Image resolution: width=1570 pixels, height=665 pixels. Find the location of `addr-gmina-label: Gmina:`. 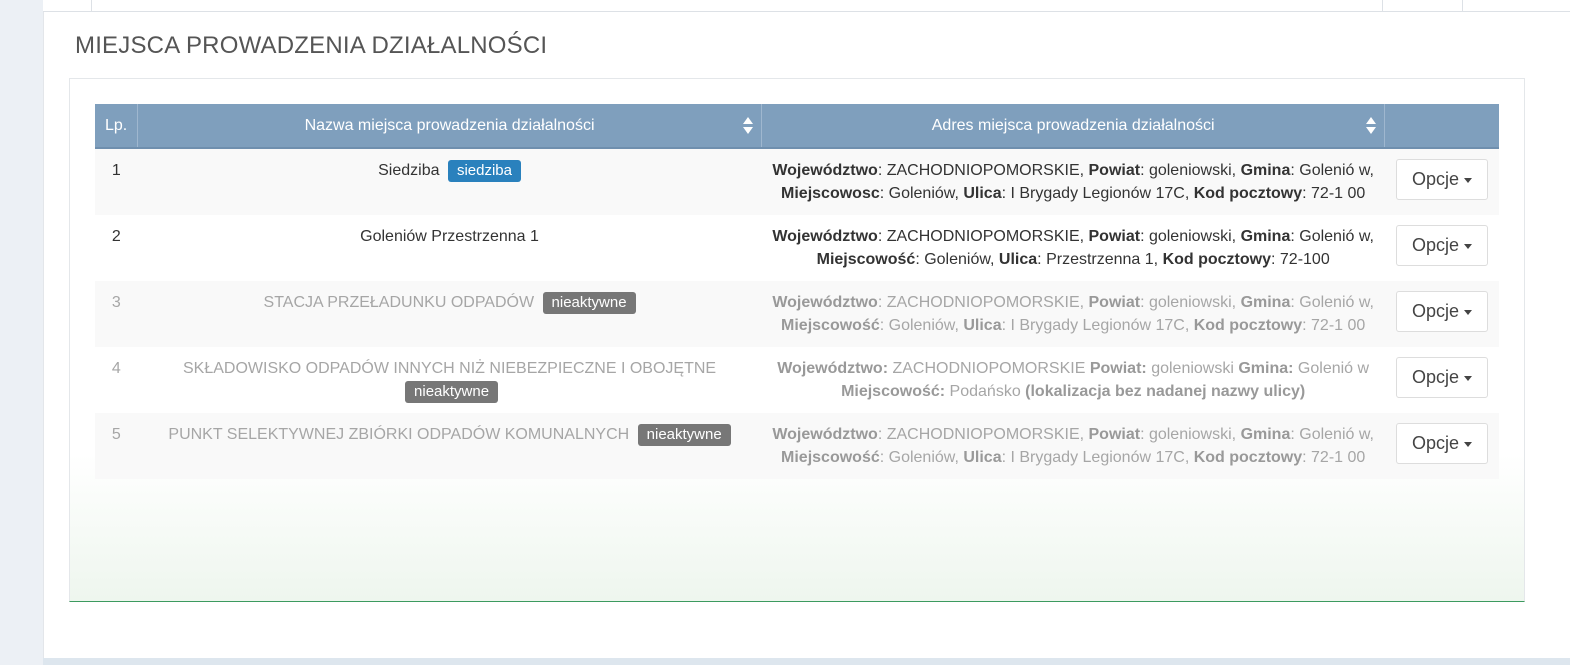

addr-gmina-label: Gmina: is located at coordinates (1266, 368).